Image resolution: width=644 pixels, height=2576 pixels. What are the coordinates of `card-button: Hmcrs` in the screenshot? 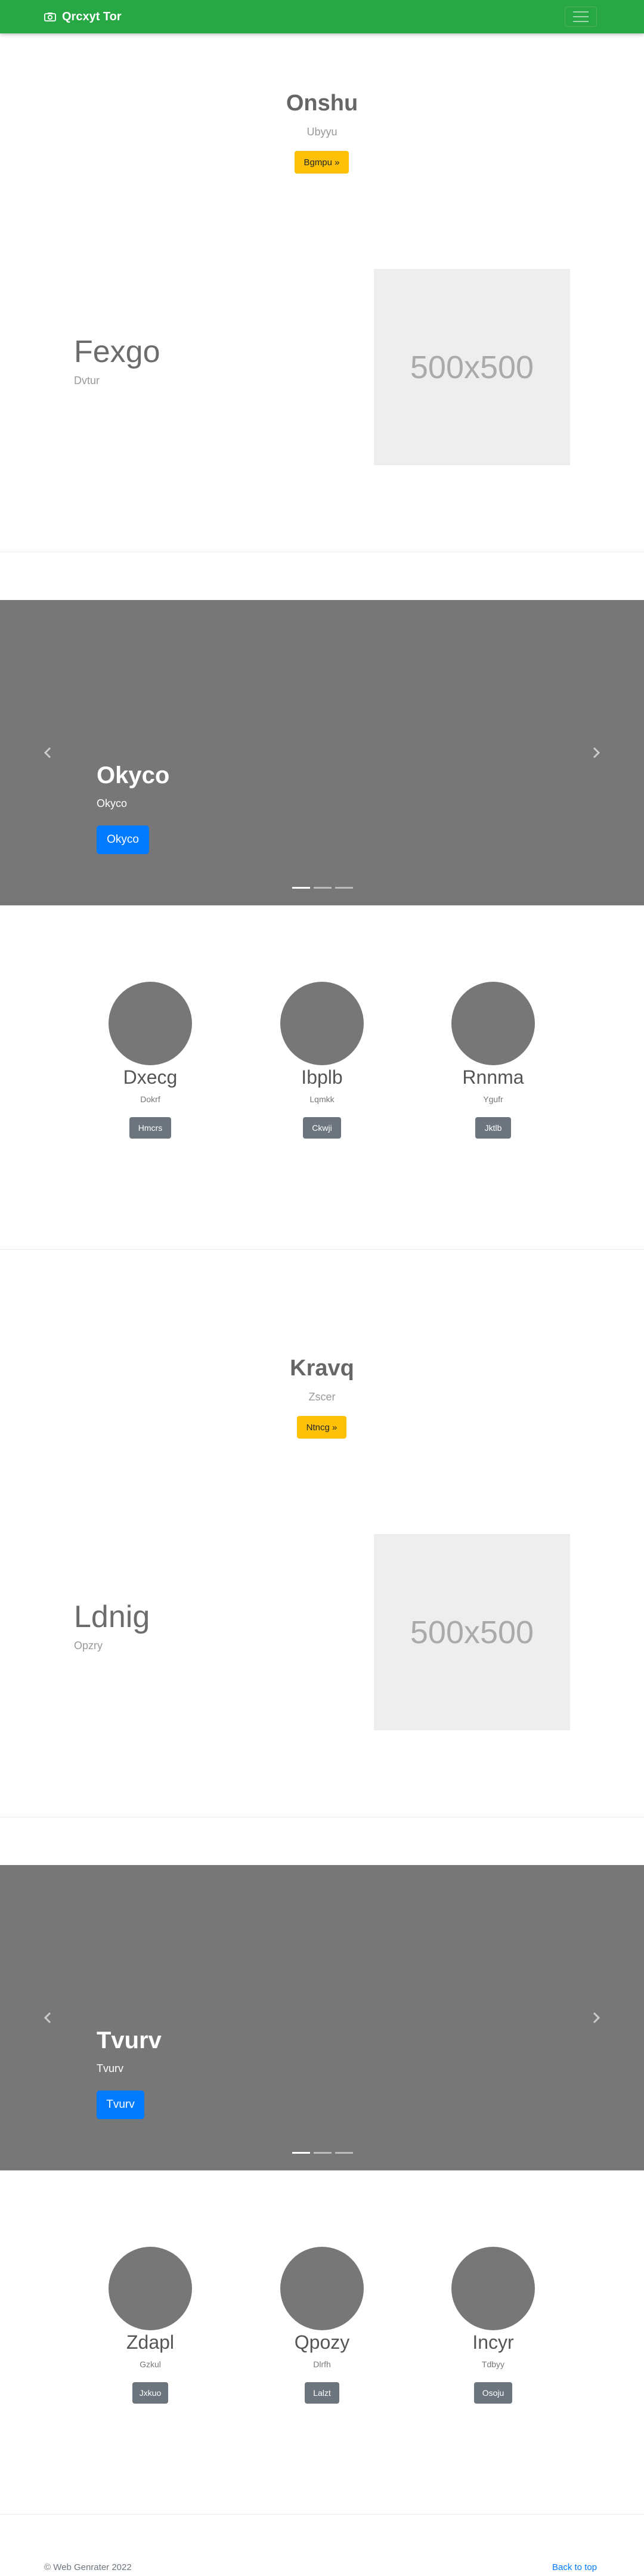 It's located at (150, 1128).